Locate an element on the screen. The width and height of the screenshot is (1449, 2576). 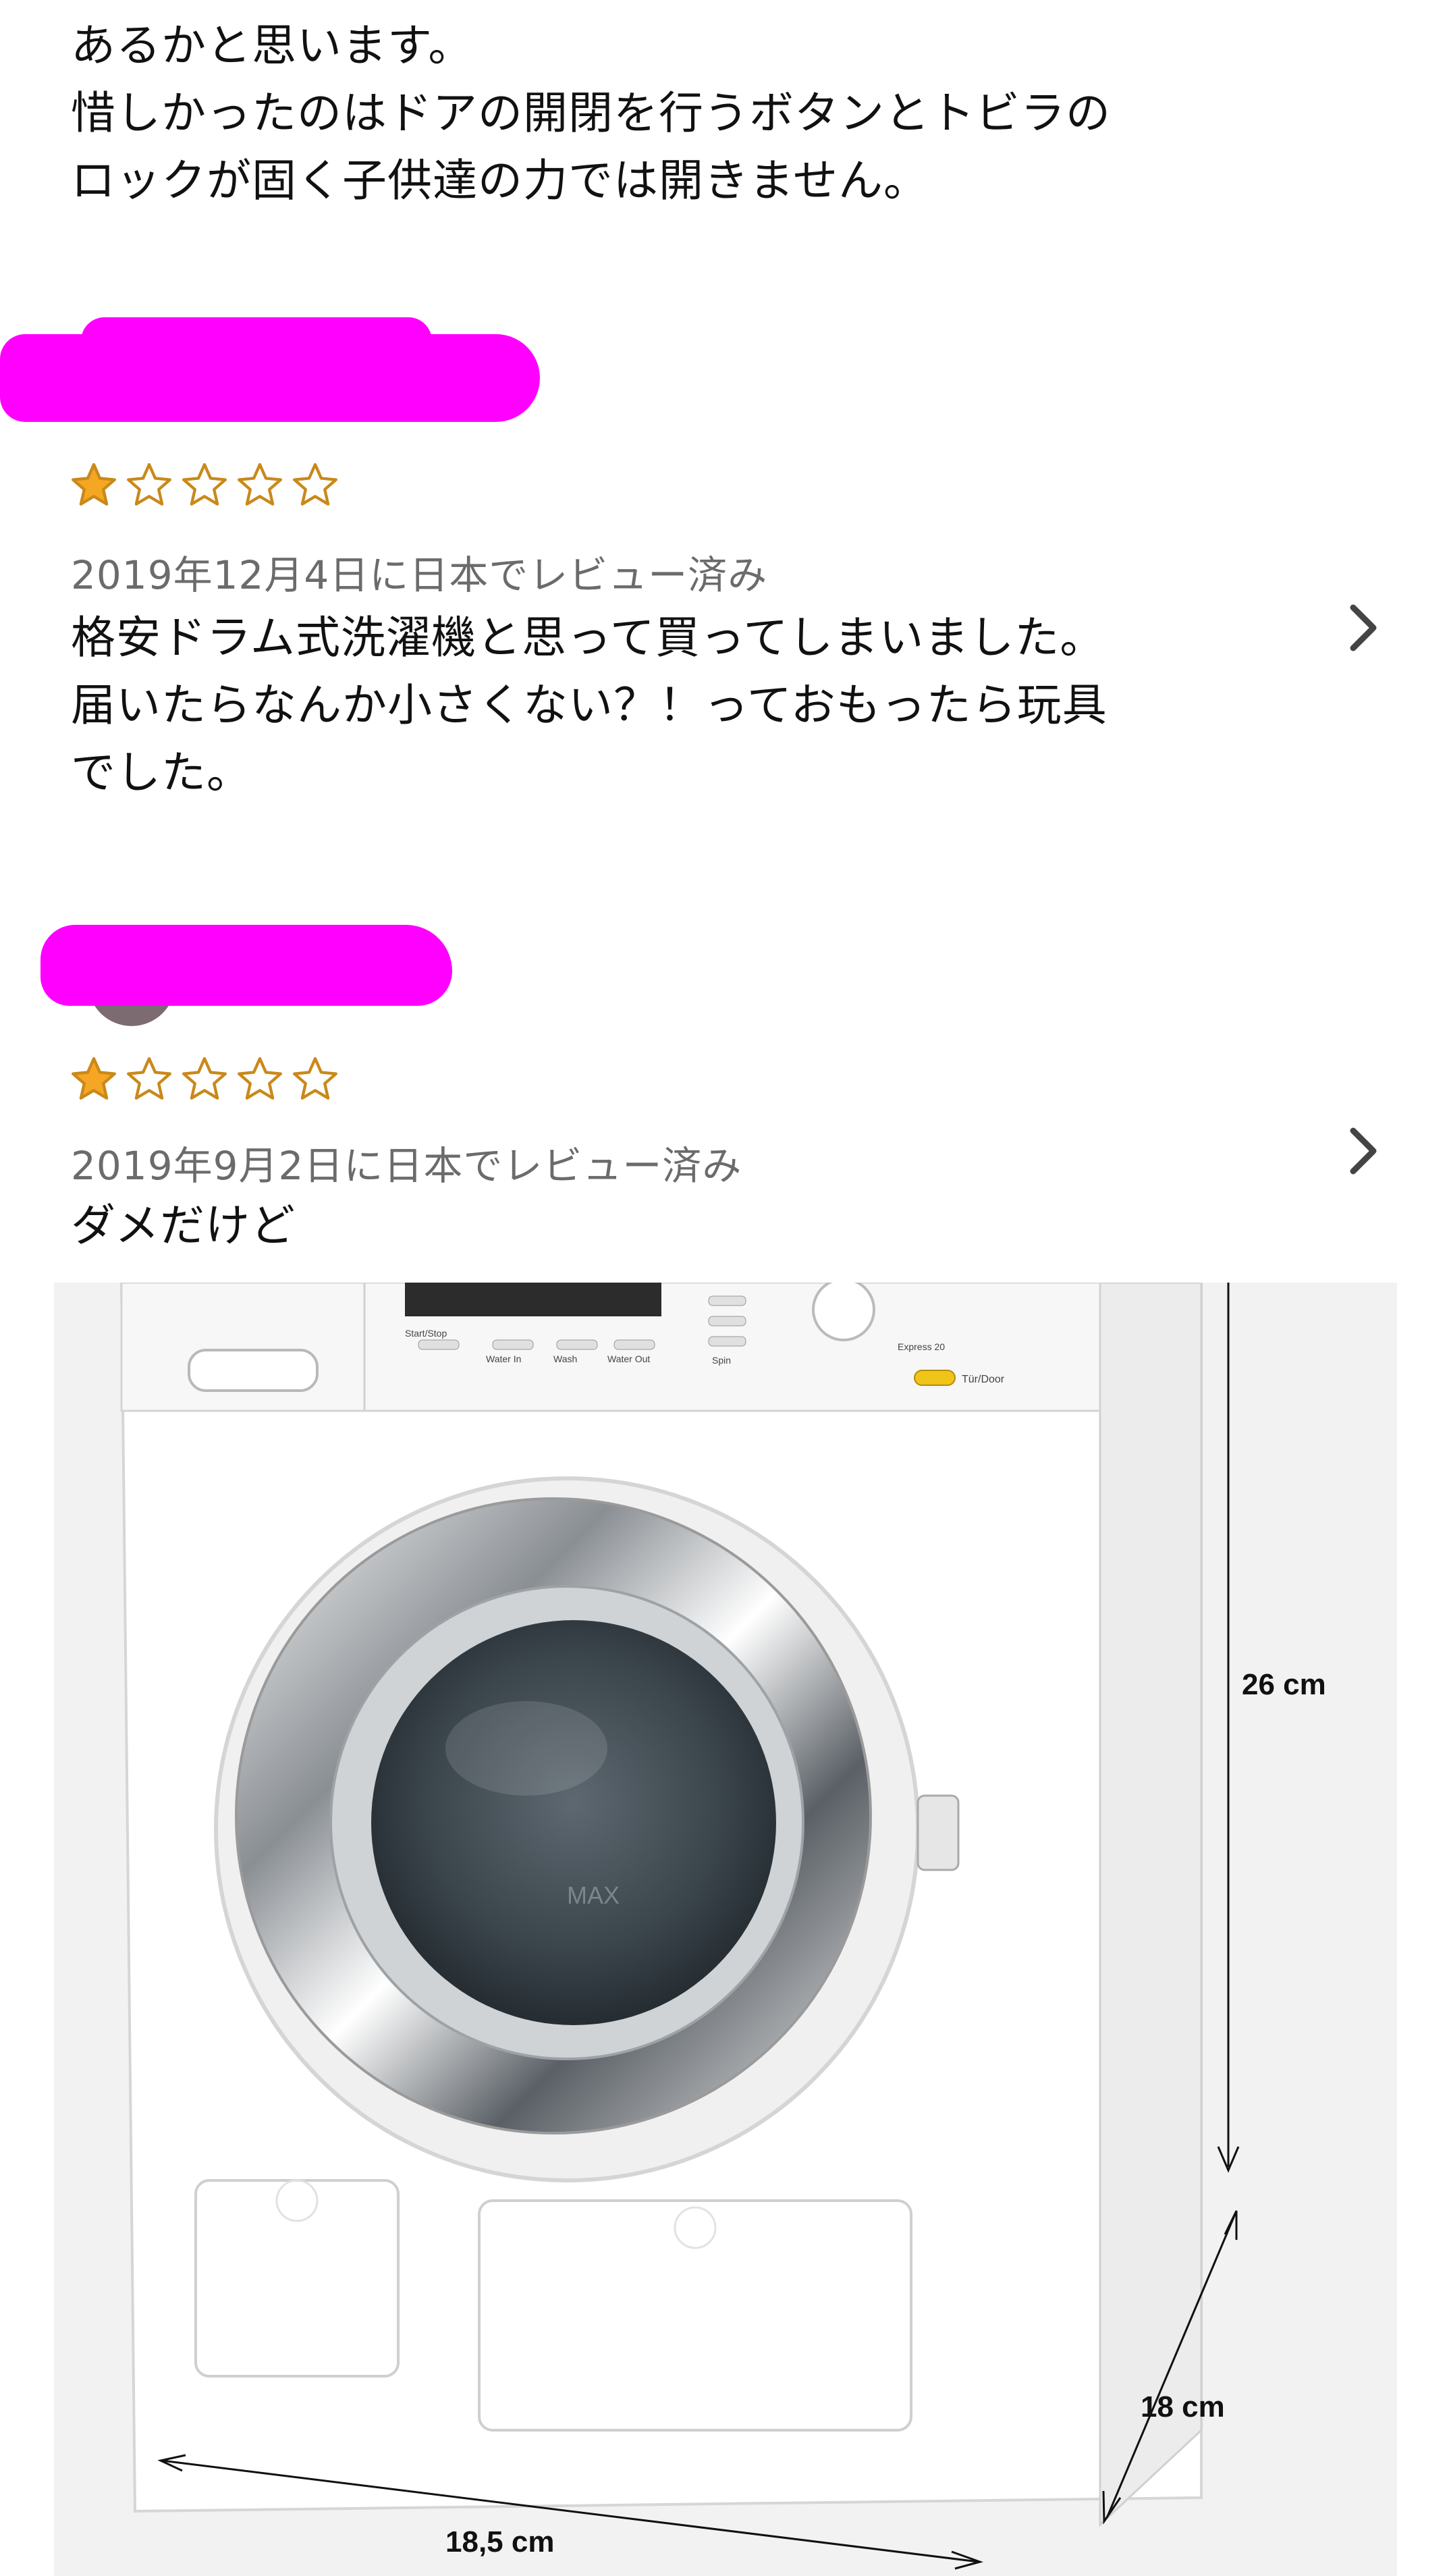
wash-label: Wash is located at coordinates (565, 1358).